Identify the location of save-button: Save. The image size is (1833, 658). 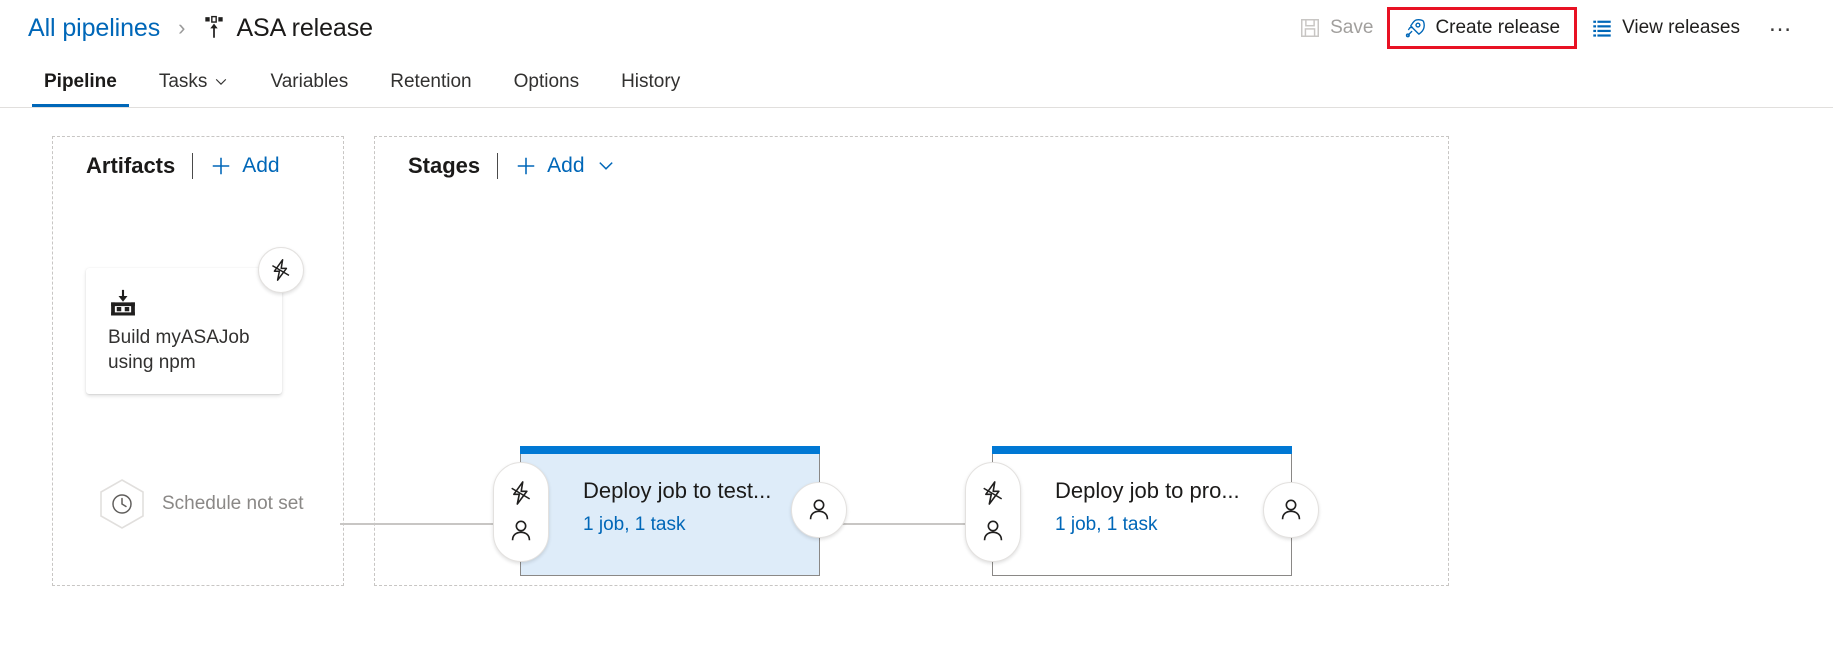
(1336, 28).